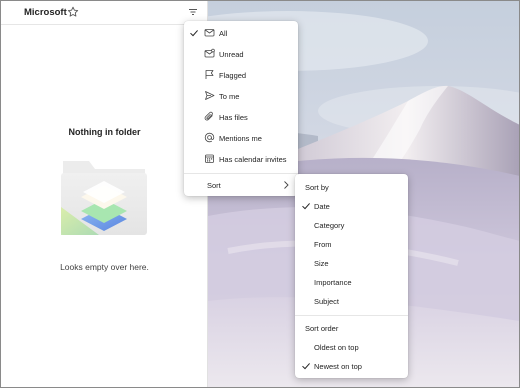  I want to click on star-icon, so click(73, 12).